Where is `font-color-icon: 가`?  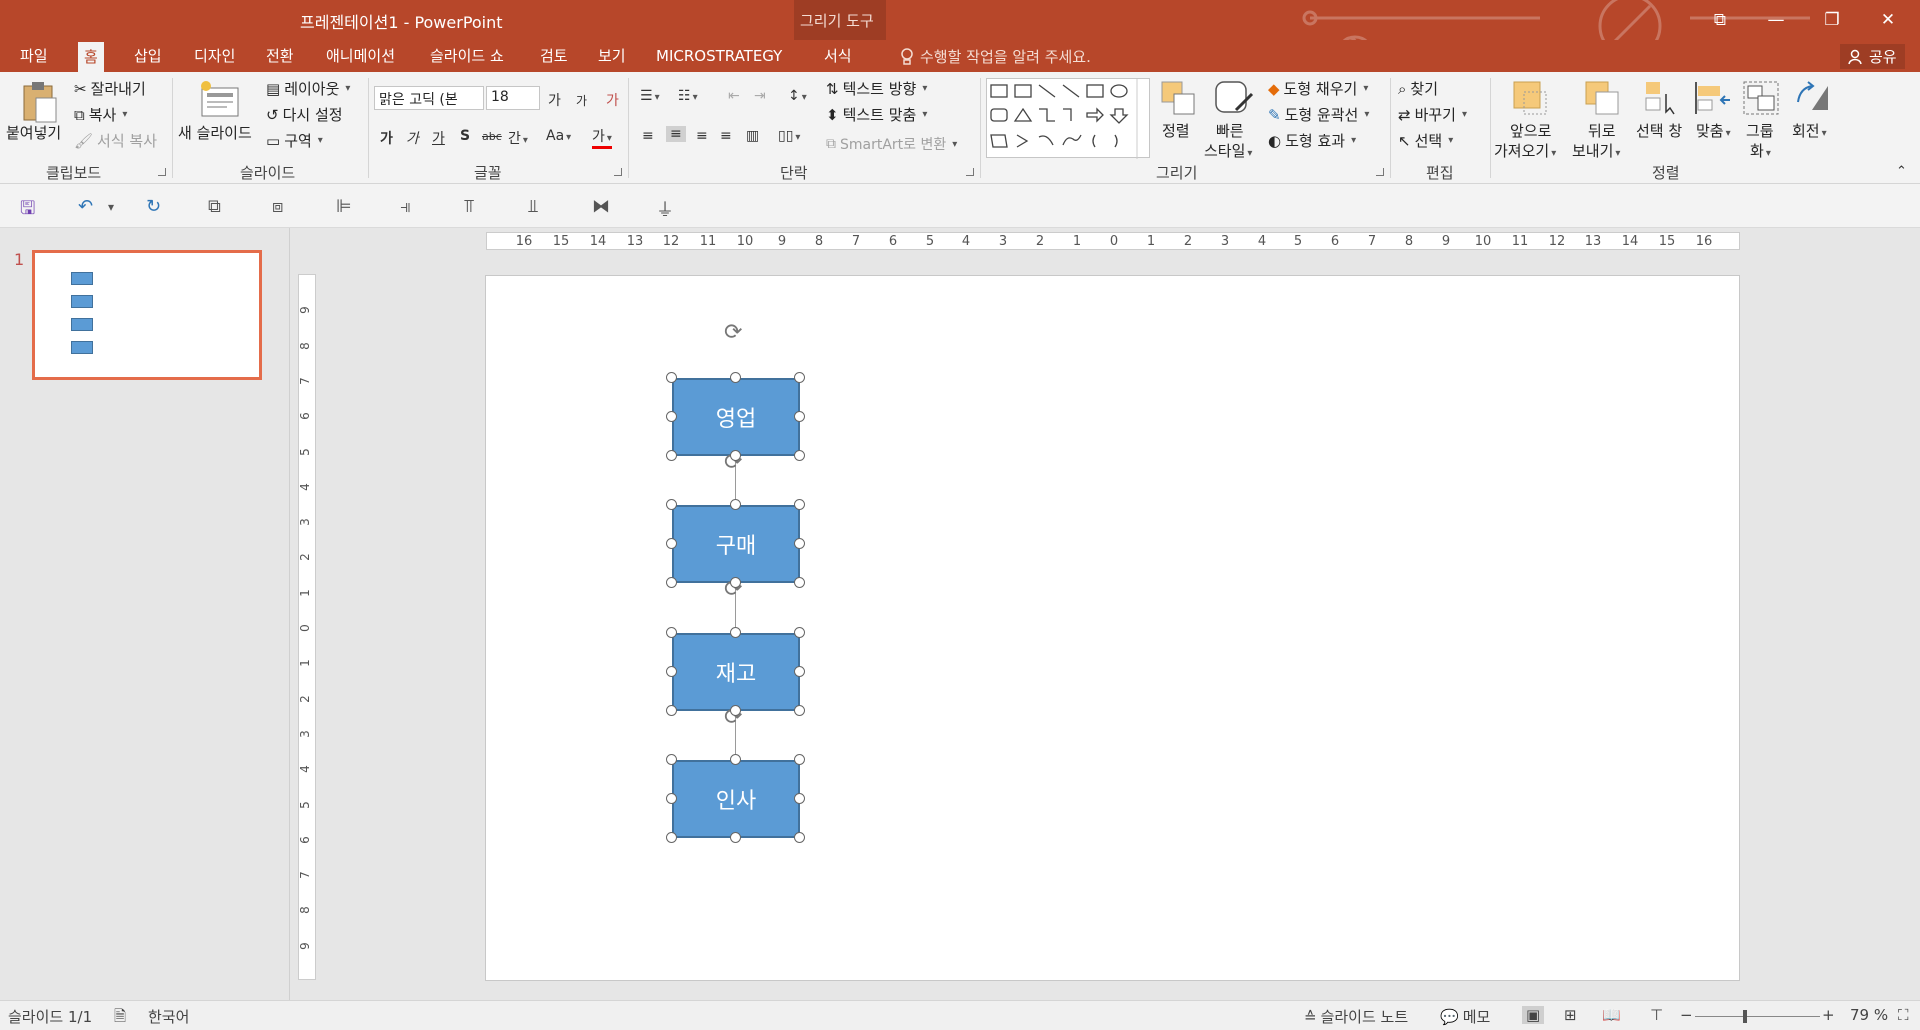 font-color-icon: 가 is located at coordinates (602, 137).